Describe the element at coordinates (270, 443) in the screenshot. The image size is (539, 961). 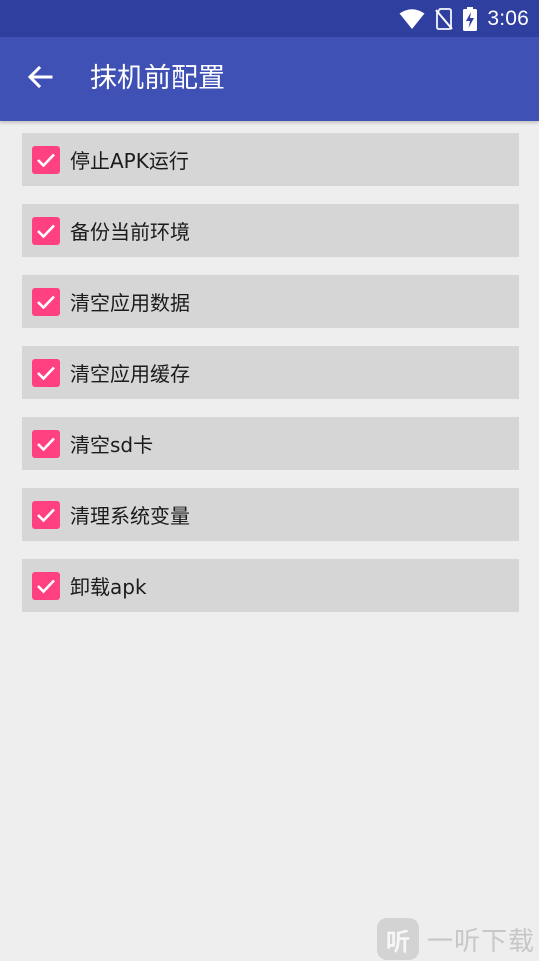
I see `option-clear-sd-card: 清空sd卡` at that location.